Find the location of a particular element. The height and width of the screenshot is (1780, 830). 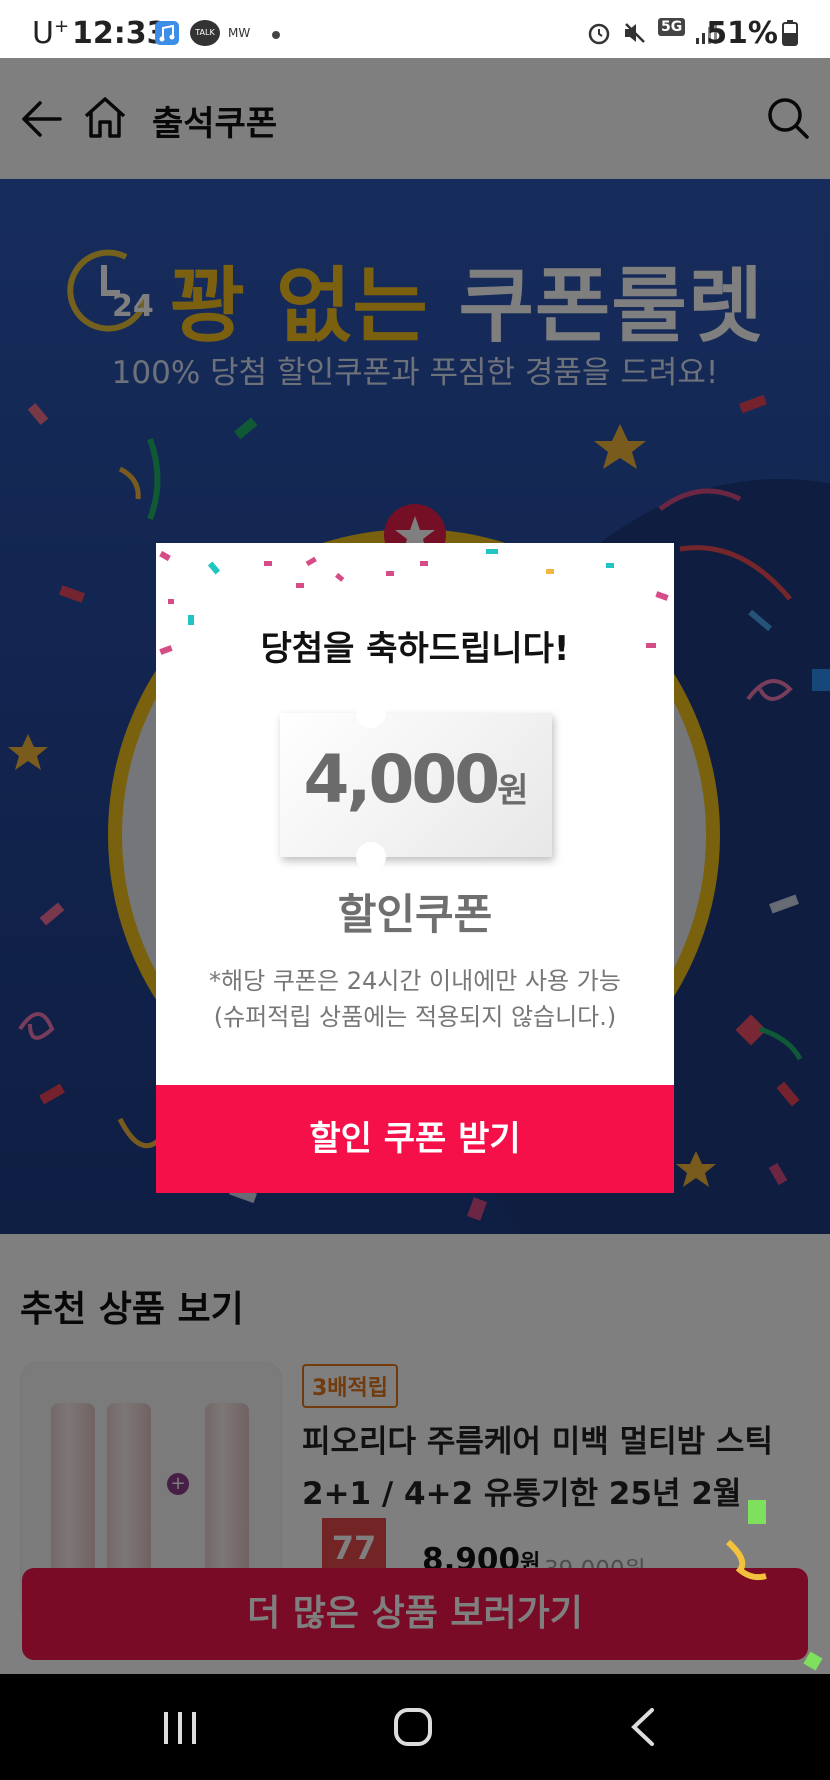

coupon-ticket: 4,000원 is located at coordinates (416, 785).